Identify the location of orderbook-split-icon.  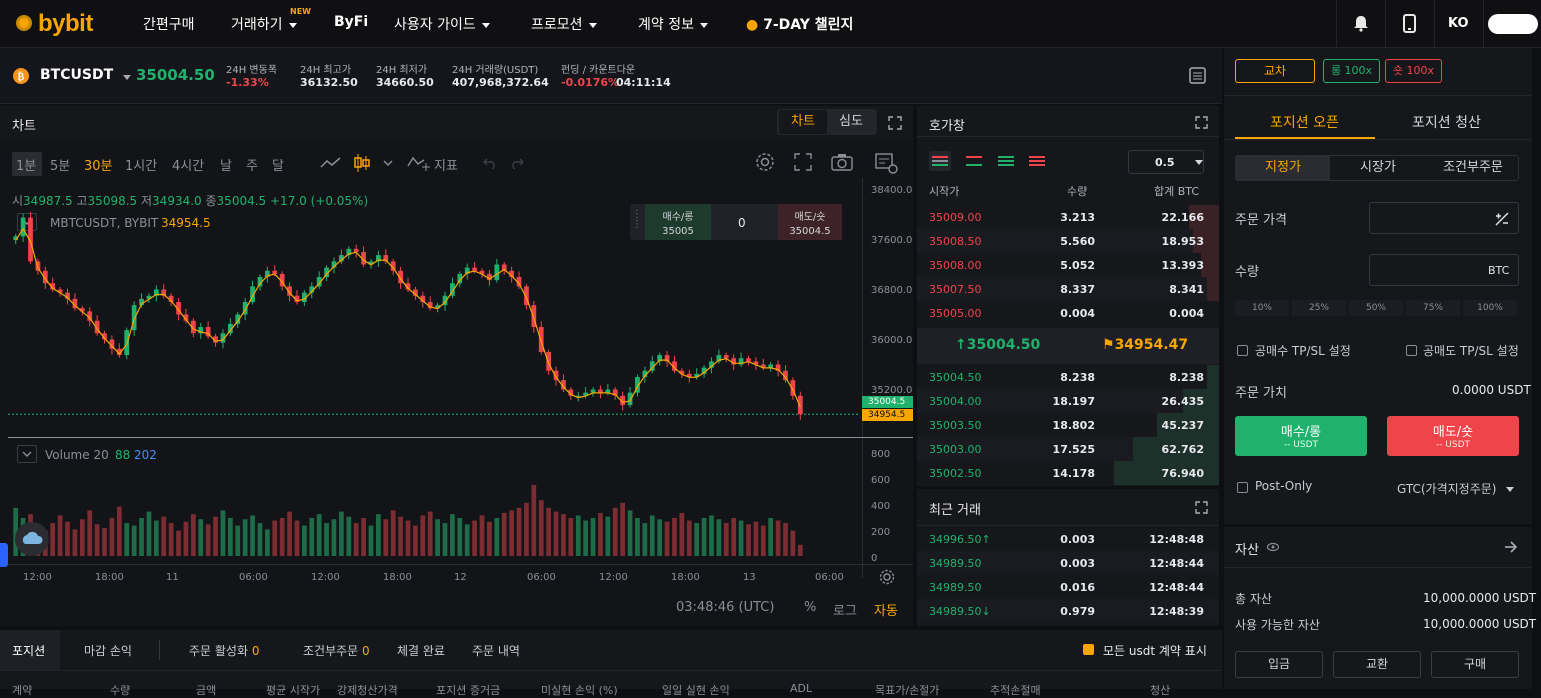
(974, 161).